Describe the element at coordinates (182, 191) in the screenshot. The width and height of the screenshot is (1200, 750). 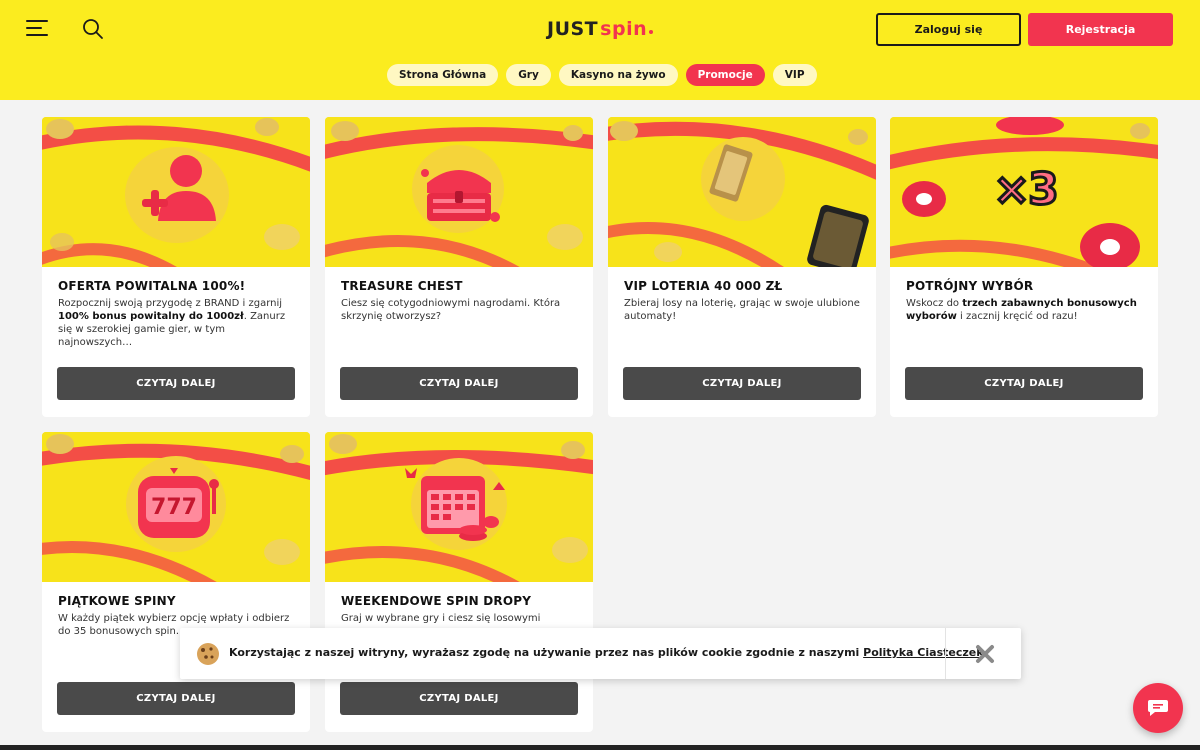
I see `add-user-icon` at that location.